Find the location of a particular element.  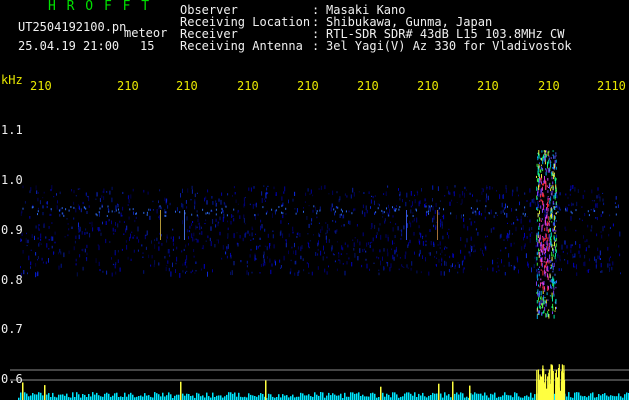

y-tick-label: 1.0 is located at coordinates (12, 180).